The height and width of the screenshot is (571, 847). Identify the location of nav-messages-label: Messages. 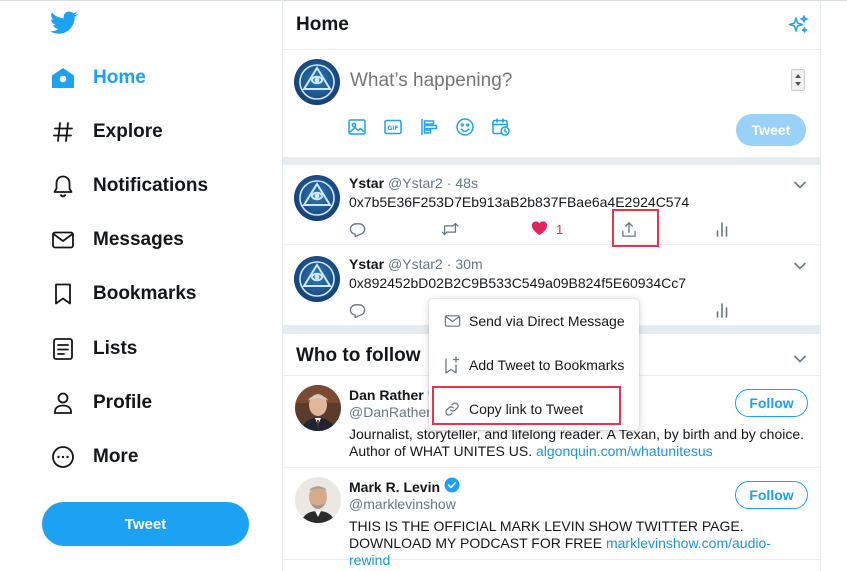
(138, 239).